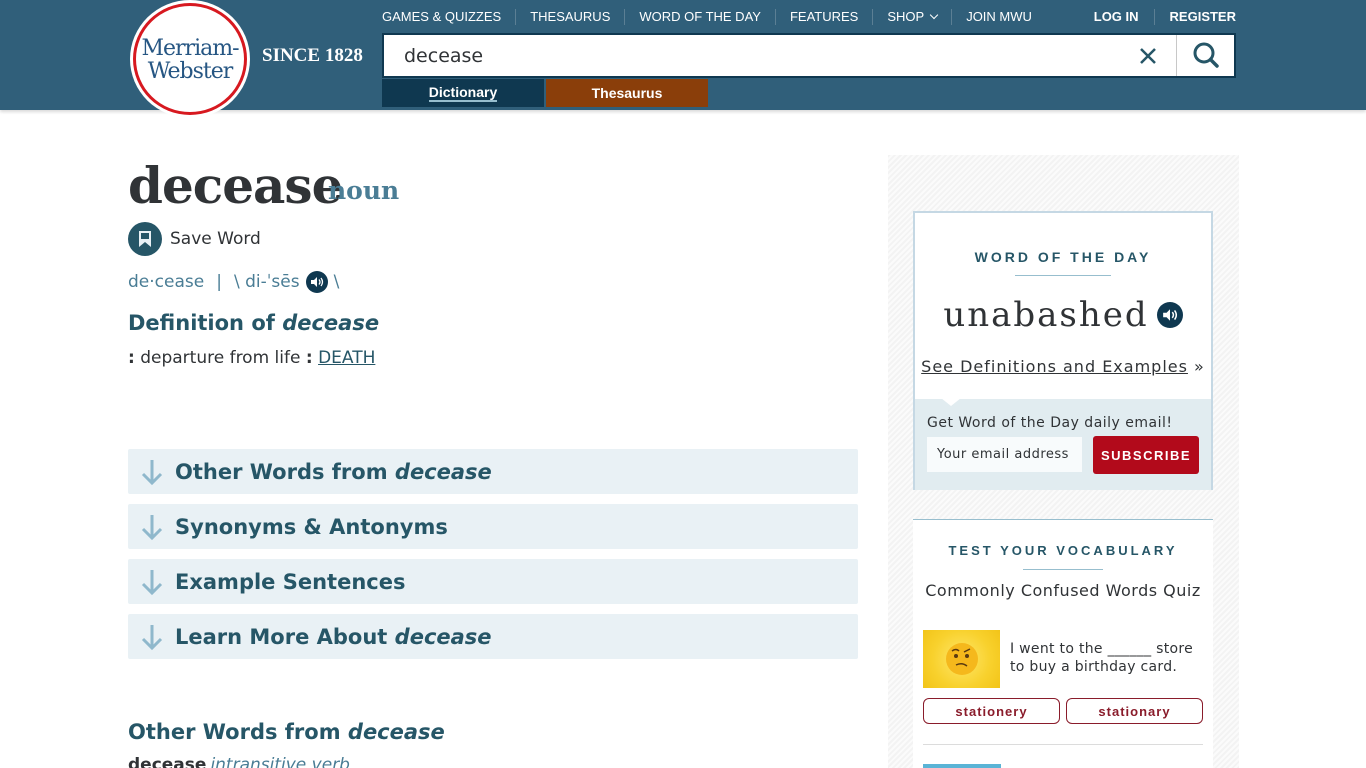 The image size is (1366, 768). What do you see at coordinates (1054, 366) in the screenshot?
I see `see-definitions-link: See Definitions and Examples` at bounding box center [1054, 366].